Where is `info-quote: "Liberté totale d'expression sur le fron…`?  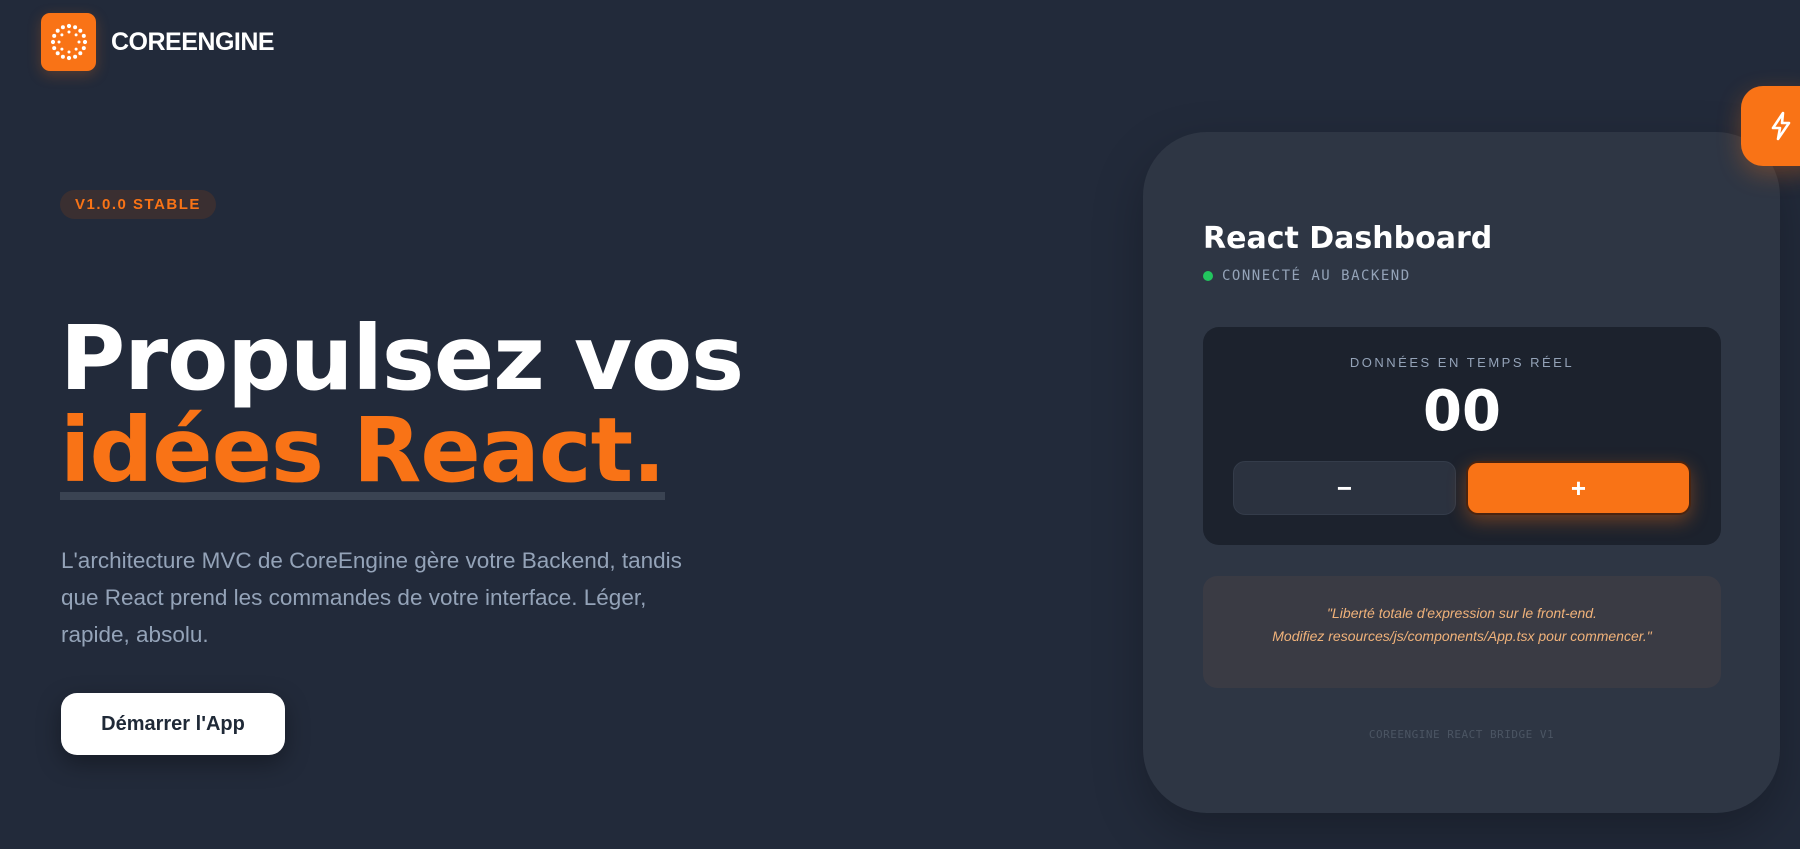
info-quote: "Liberté totale d'expression sur le fron… is located at coordinates (1462, 632).